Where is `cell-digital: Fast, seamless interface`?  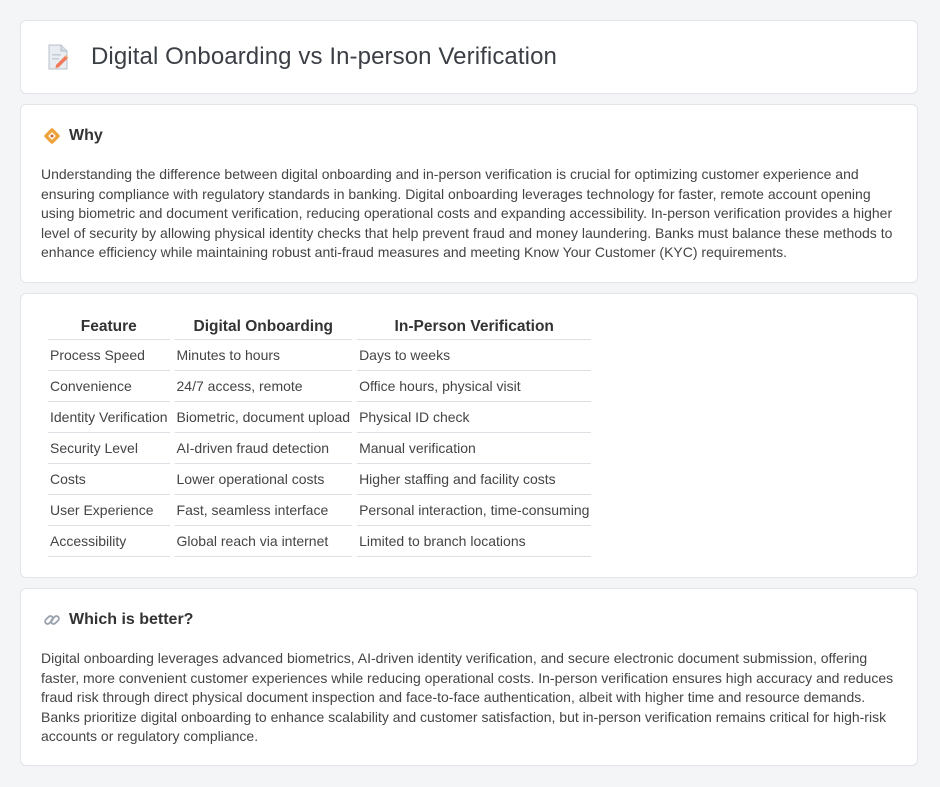 cell-digital: Fast, seamless interface is located at coordinates (263, 510).